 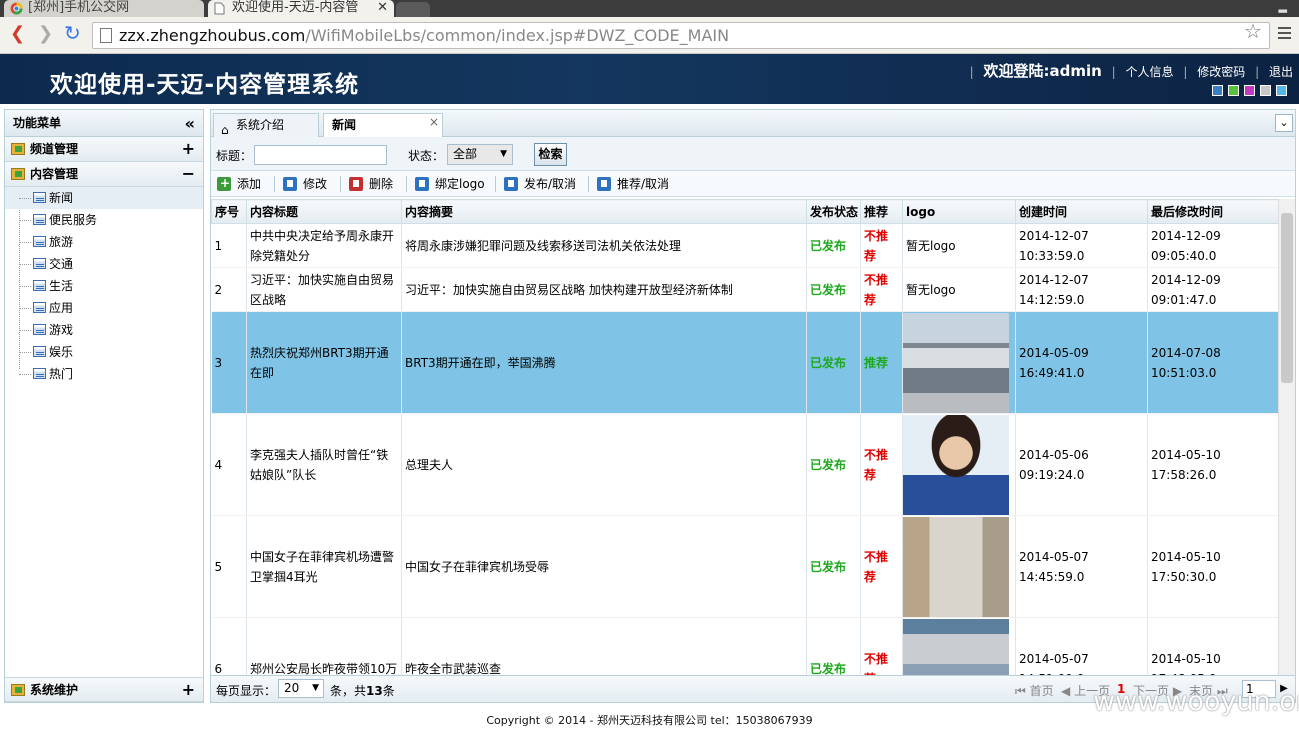 What do you see at coordinates (205, 85) in the screenshot?
I see `app-title: 欢迎使用-天迈-内容管理系统` at bounding box center [205, 85].